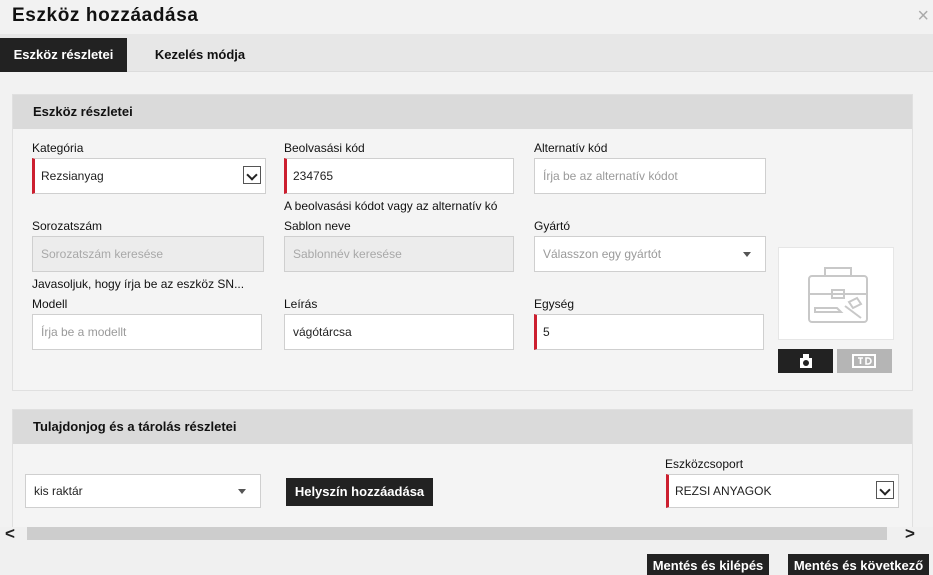 Image resolution: width=933 pixels, height=575 pixels. What do you see at coordinates (58, 148) in the screenshot?
I see `category-label: Kategória` at bounding box center [58, 148].